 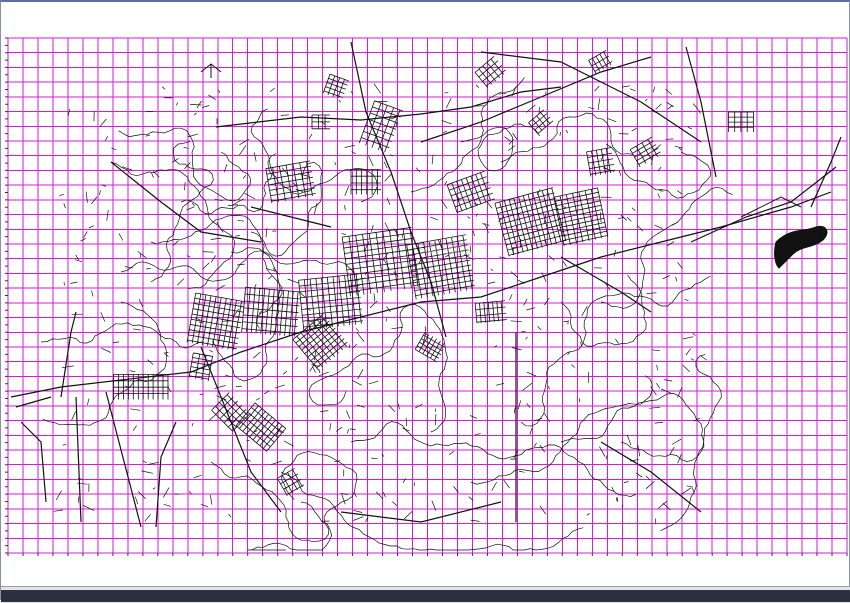 What do you see at coordinates (425, 596) in the screenshot?
I see `taskbar` at bounding box center [425, 596].